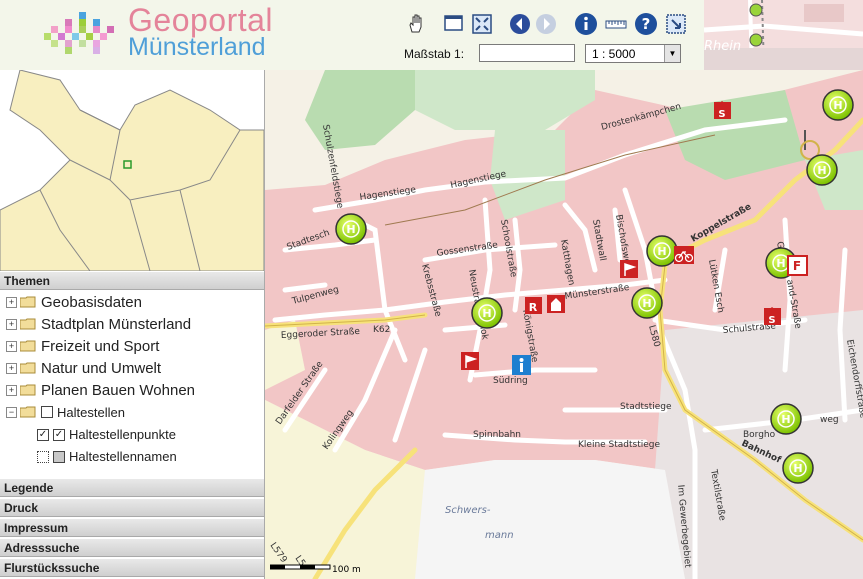 The width and height of the screenshot is (863, 579). What do you see at coordinates (468, 510) in the screenshot?
I see `place-label: Schwers-` at bounding box center [468, 510].